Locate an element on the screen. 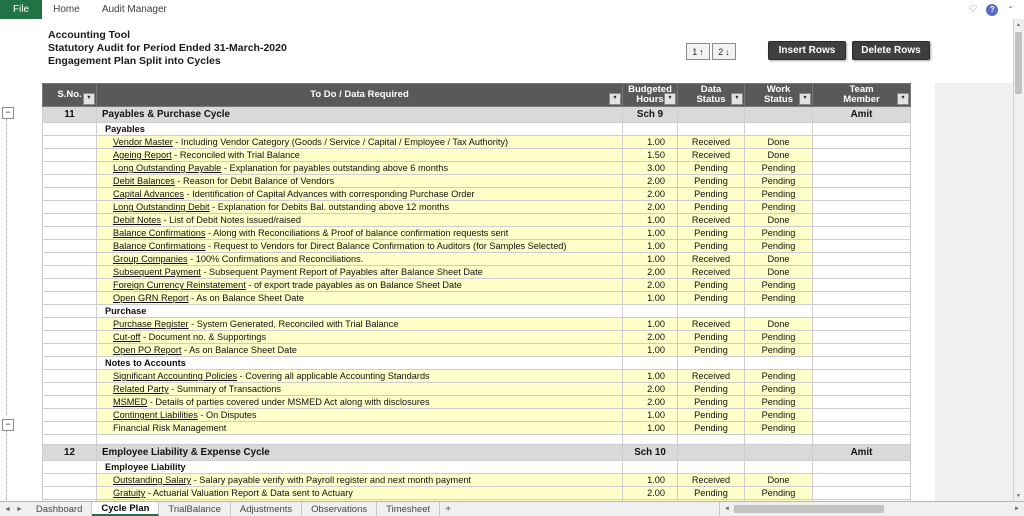 This screenshot has height=516, width=1024. task-link: Significant Accounting Policies is located at coordinates (175, 376).